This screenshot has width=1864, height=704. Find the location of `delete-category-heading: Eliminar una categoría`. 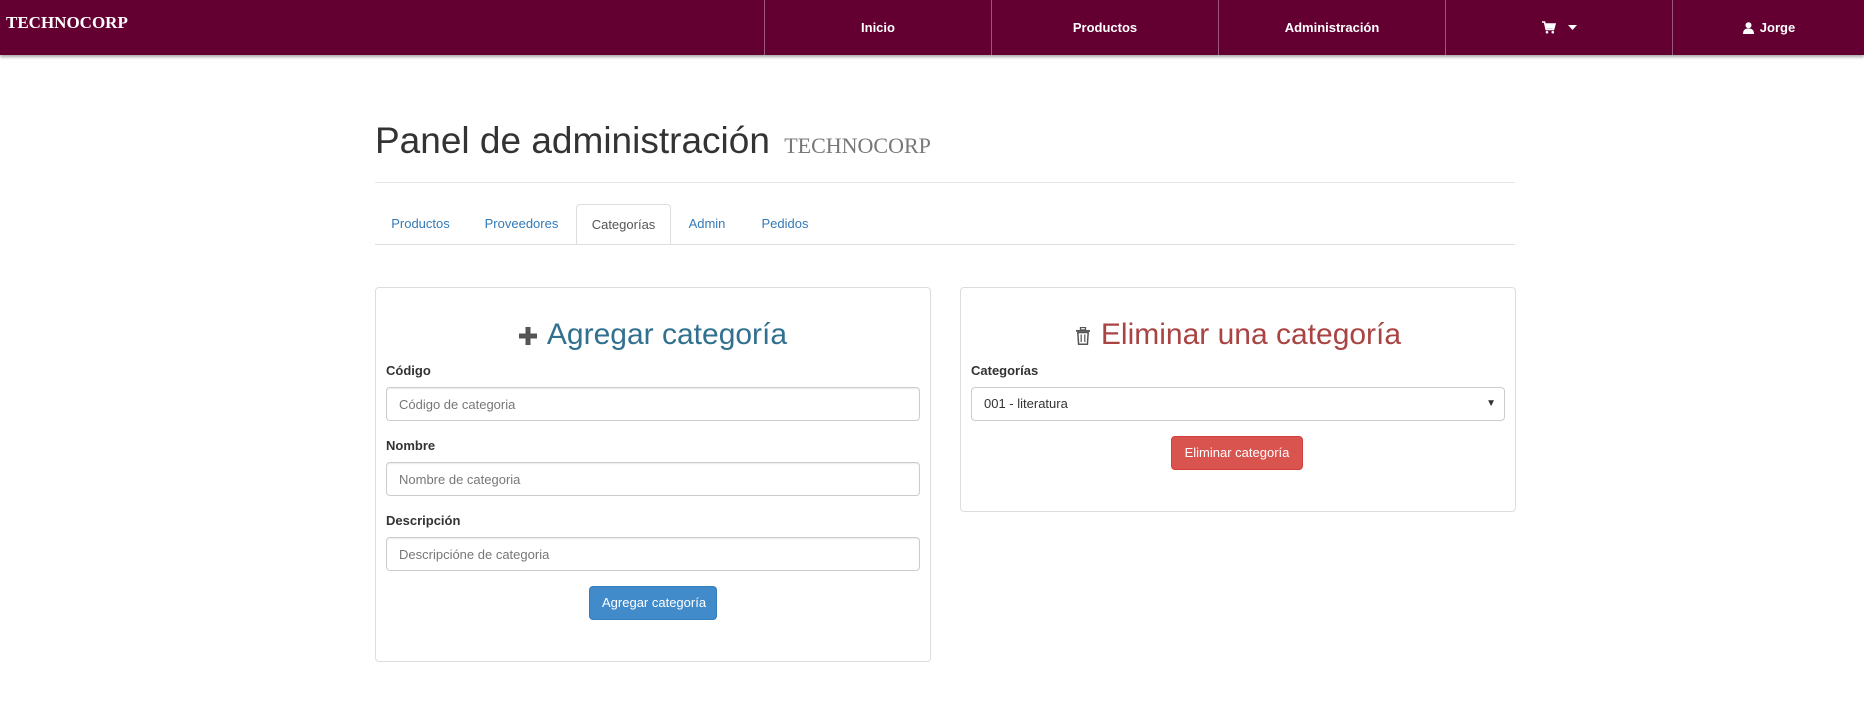

delete-category-heading: Eliminar una categoría is located at coordinates (1238, 335).